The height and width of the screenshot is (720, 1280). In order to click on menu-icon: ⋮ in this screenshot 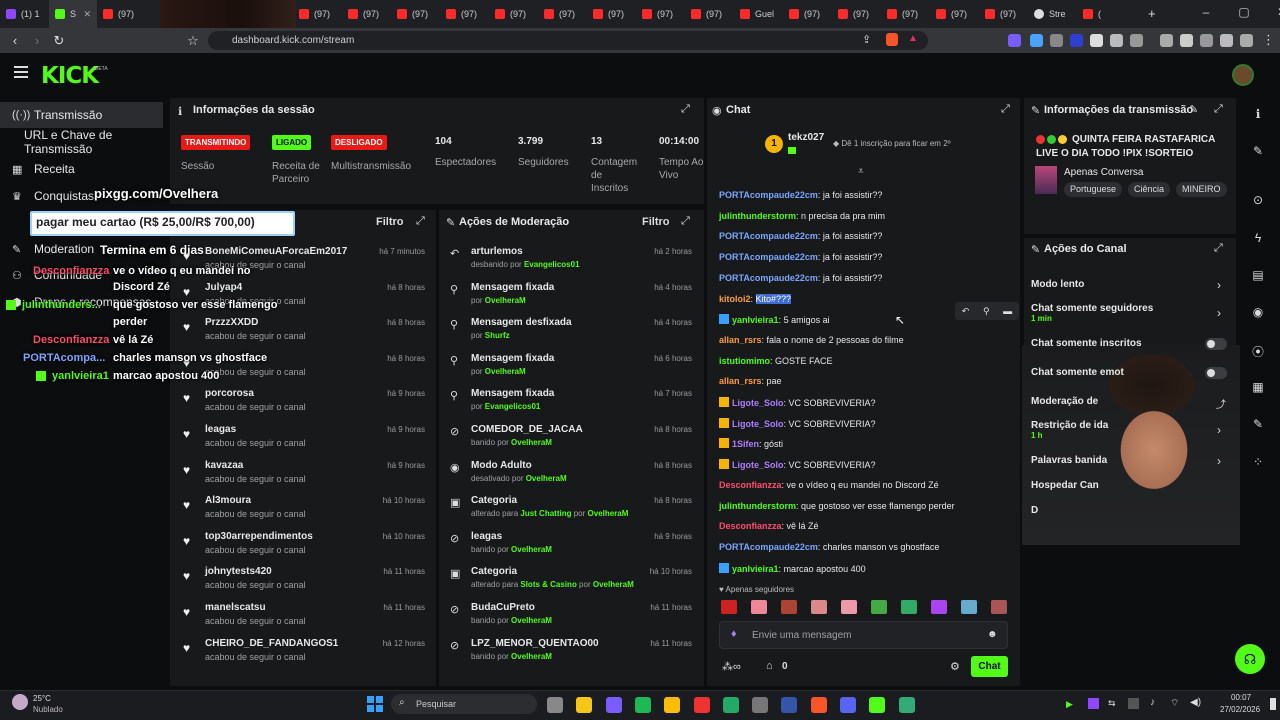, I will do `click(1268, 40)`.